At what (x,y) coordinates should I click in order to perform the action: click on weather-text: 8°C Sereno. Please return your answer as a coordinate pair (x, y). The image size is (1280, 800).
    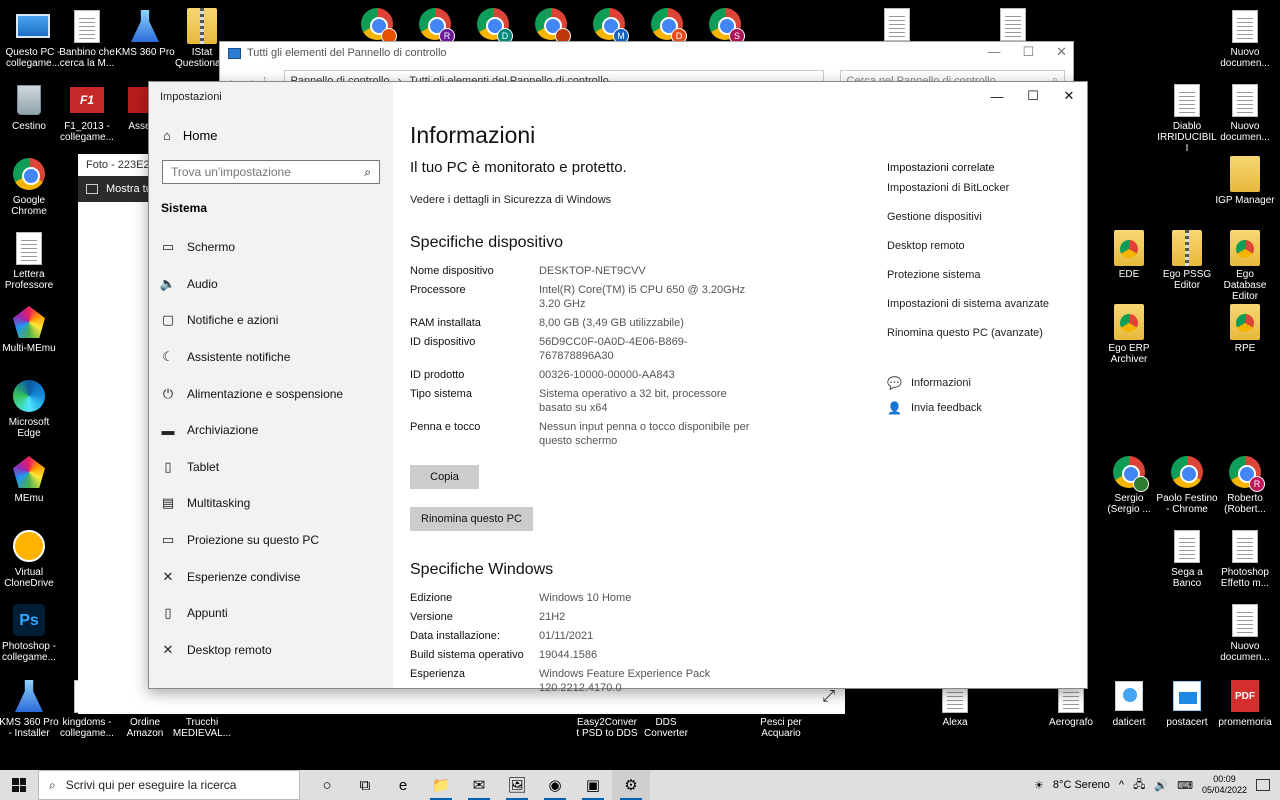
    Looking at the image, I should click on (1081, 785).